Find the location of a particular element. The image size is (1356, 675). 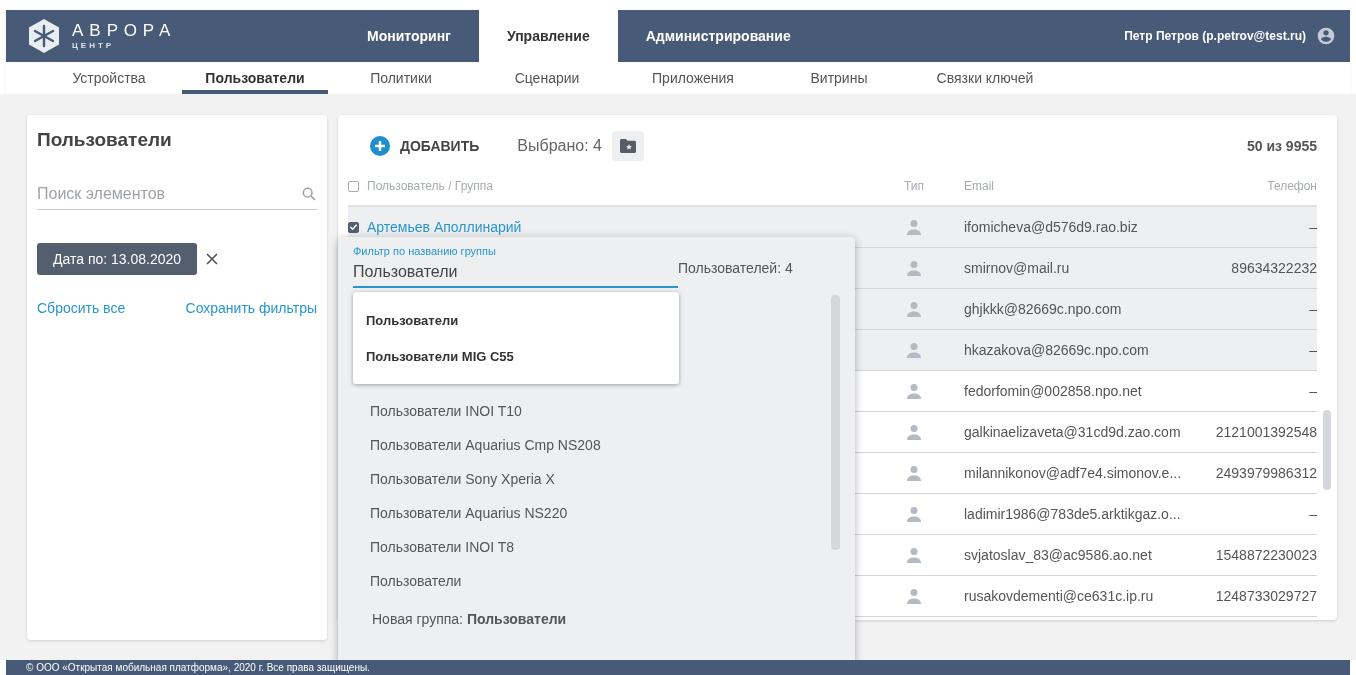

subnav-tab: Сценарии is located at coordinates (547, 78).